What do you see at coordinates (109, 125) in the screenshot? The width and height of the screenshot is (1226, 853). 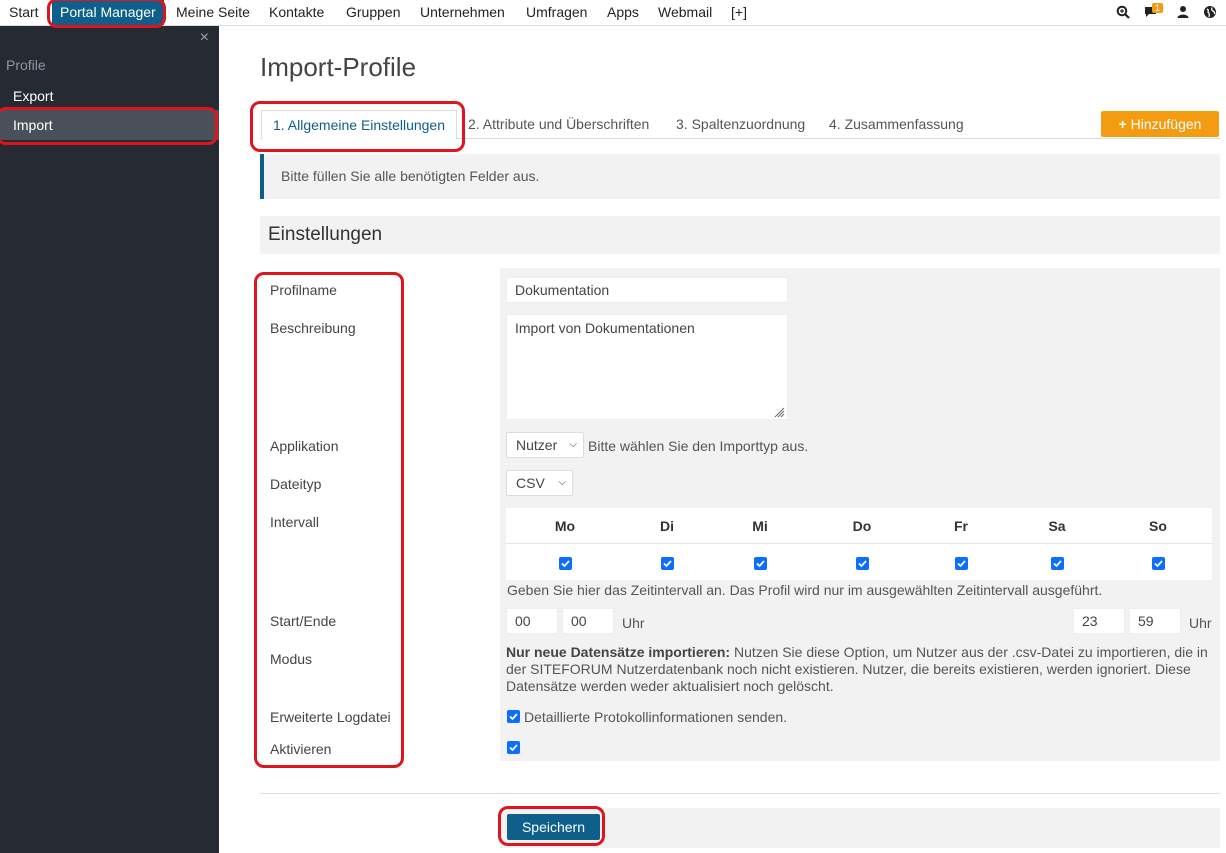 I see `sidebar-item-import: Import` at bounding box center [109, 125].